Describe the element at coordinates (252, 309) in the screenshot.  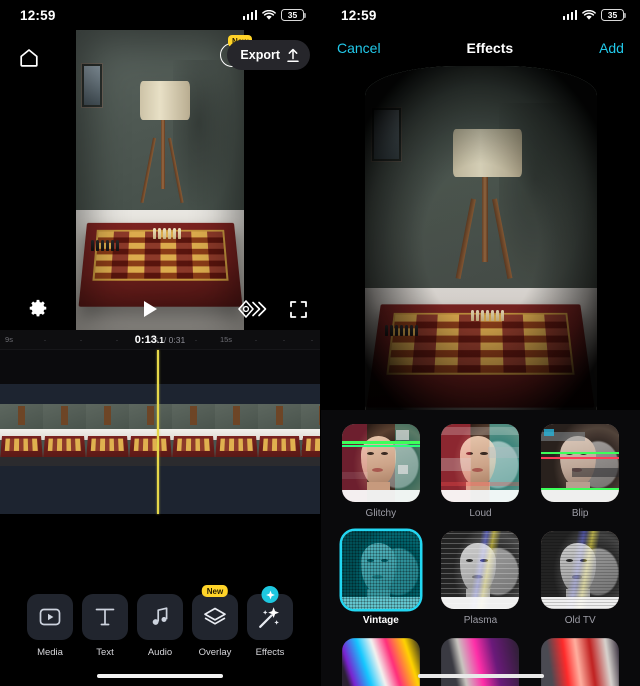
I see `speed-chevrons-icon` at that location.